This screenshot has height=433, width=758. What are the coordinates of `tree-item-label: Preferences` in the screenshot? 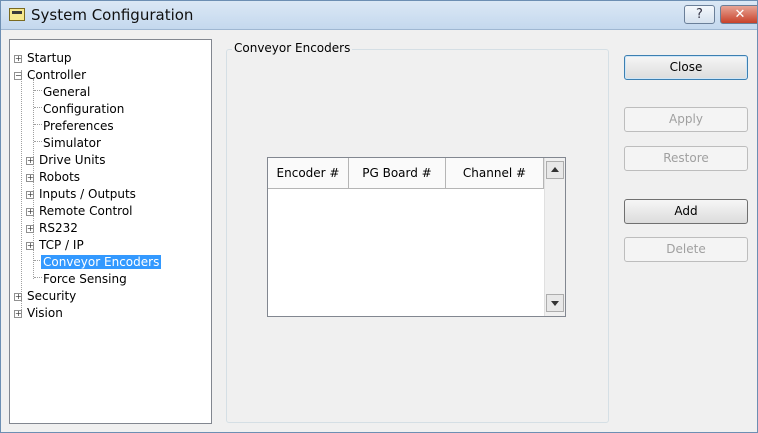 It's located at (78, 126).